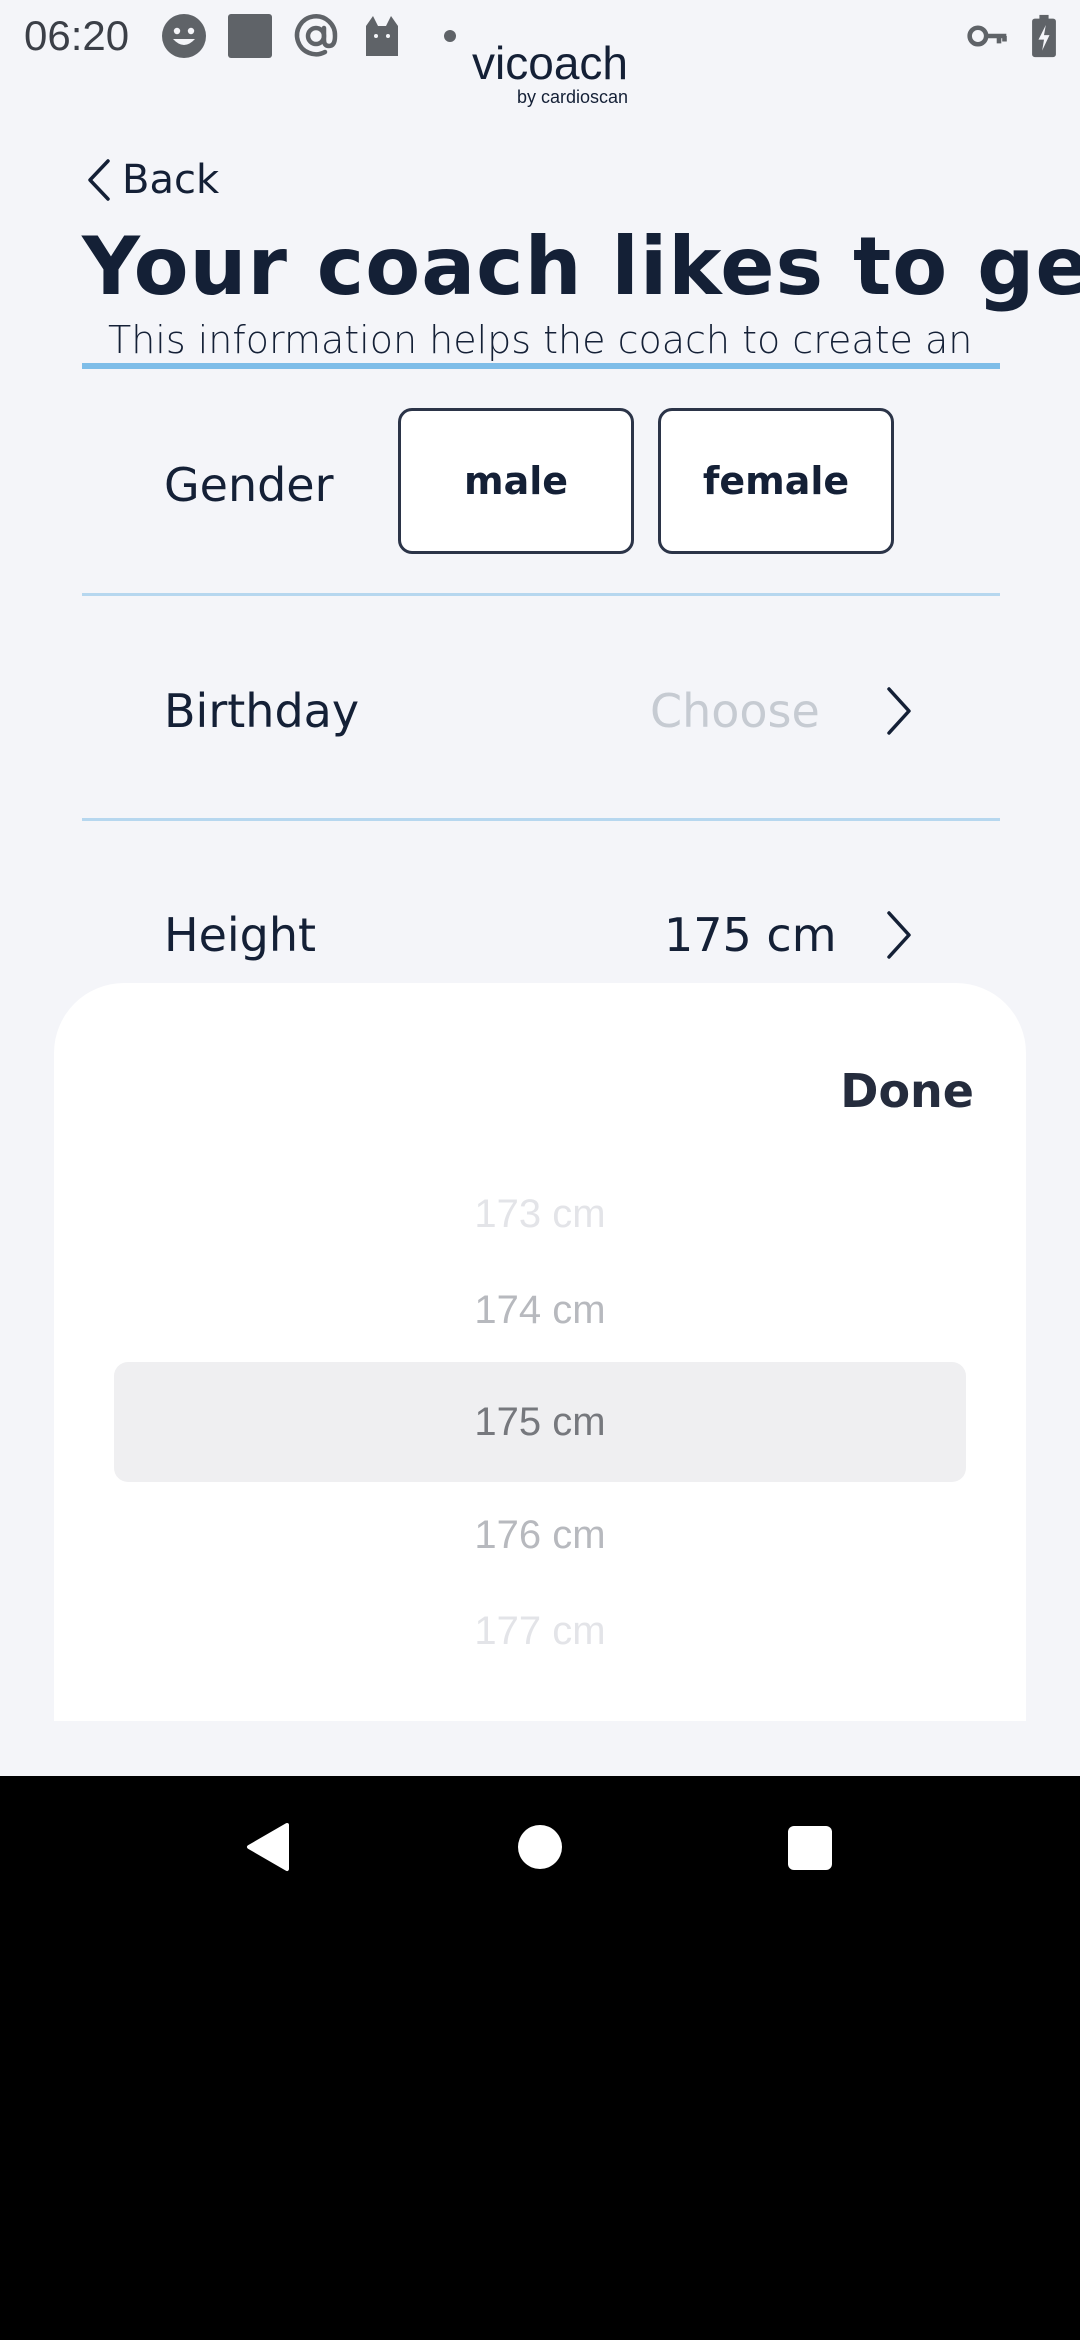 This screenshot has width=1080, height=2340. I want to click on picker-item: 176 cm, so click(540, 1535).